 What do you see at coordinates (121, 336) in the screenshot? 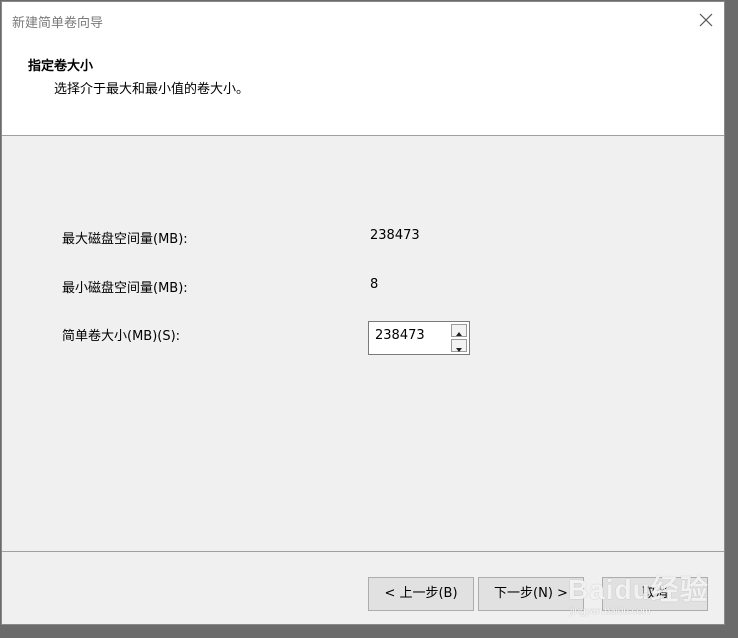
I see `volume-size-label: 简单卷大小(MB)(S):` at bounding box center [121, 336].